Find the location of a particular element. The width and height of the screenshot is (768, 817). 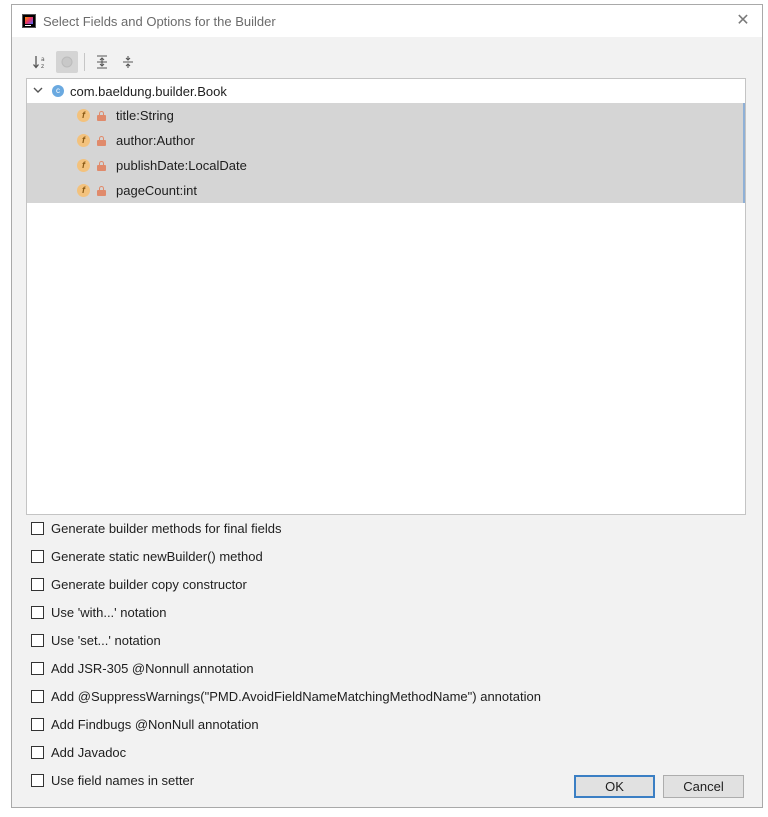

close-button: ✕ is located at coordinates (743, 21).